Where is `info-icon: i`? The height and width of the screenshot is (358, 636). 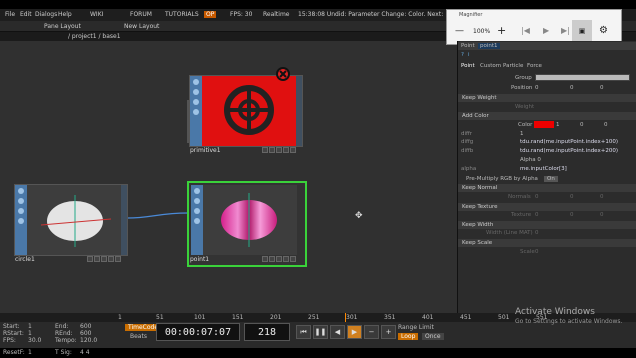 info-icon: i is located at coordinates (469, 55).